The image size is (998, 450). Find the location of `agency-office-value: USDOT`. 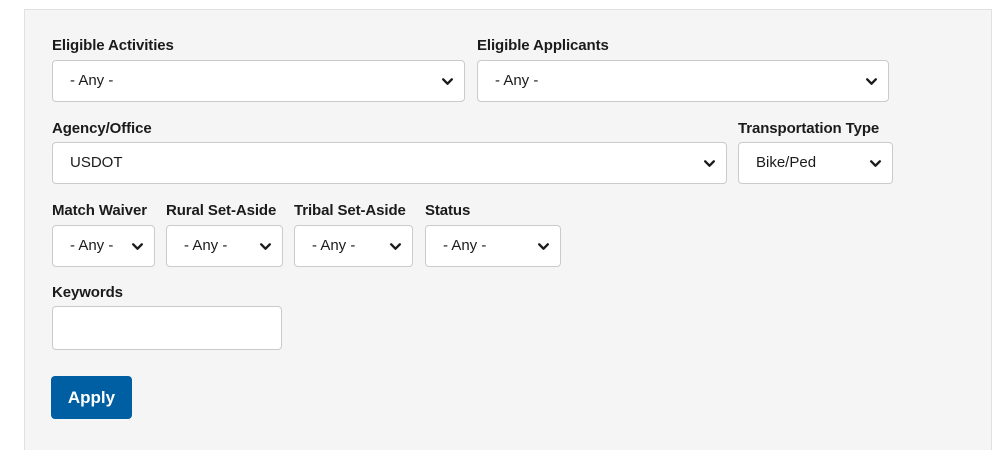

agency-office-value: USDOT is located at coordinates (96, 162).